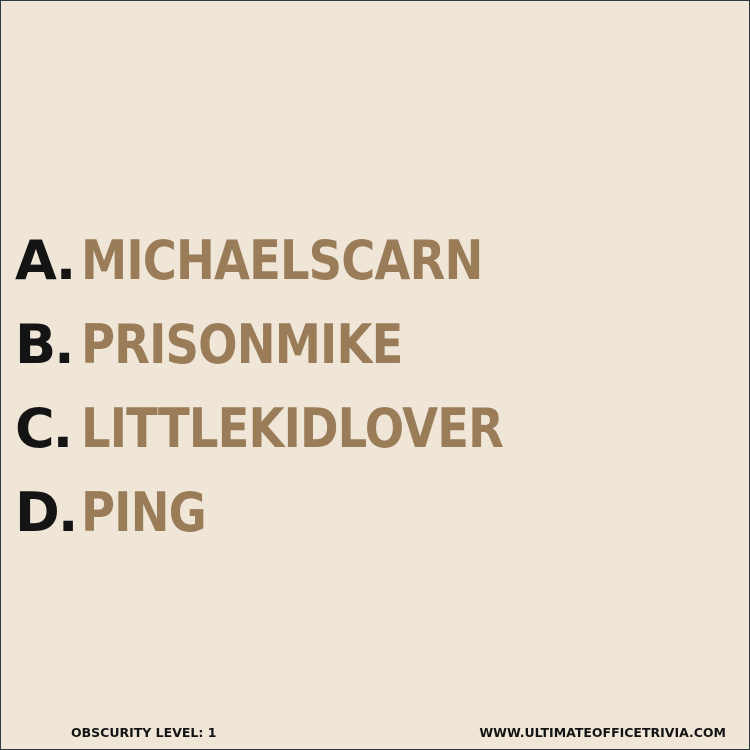 The width and height of the screenshot is (750, 750). Describe the element at coordinates (144, 512) in the screenshot. I see `option-d-answer: PING` at that location.